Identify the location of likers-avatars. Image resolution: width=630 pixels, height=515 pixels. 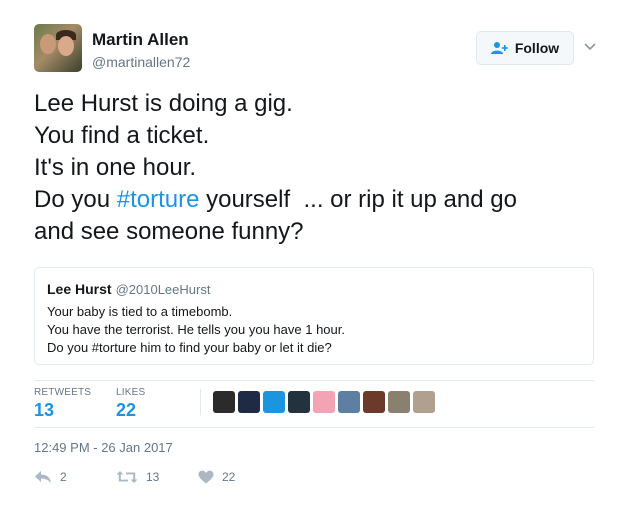
(317, 402).